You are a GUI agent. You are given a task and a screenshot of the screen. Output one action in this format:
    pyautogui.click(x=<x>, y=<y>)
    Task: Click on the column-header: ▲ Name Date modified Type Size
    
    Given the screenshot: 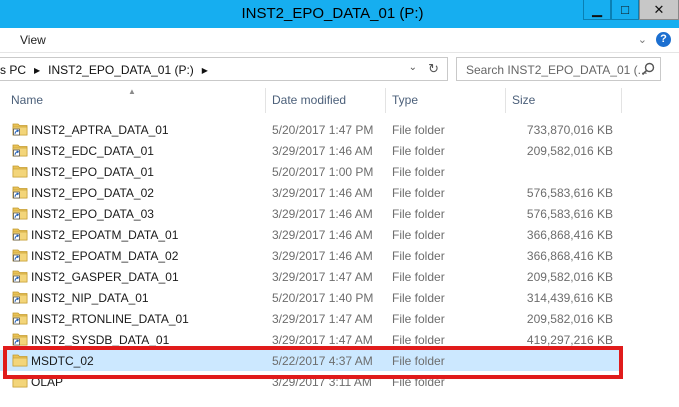 What is the action you would take?
    pyautogui.click(x=311, y=100)
    